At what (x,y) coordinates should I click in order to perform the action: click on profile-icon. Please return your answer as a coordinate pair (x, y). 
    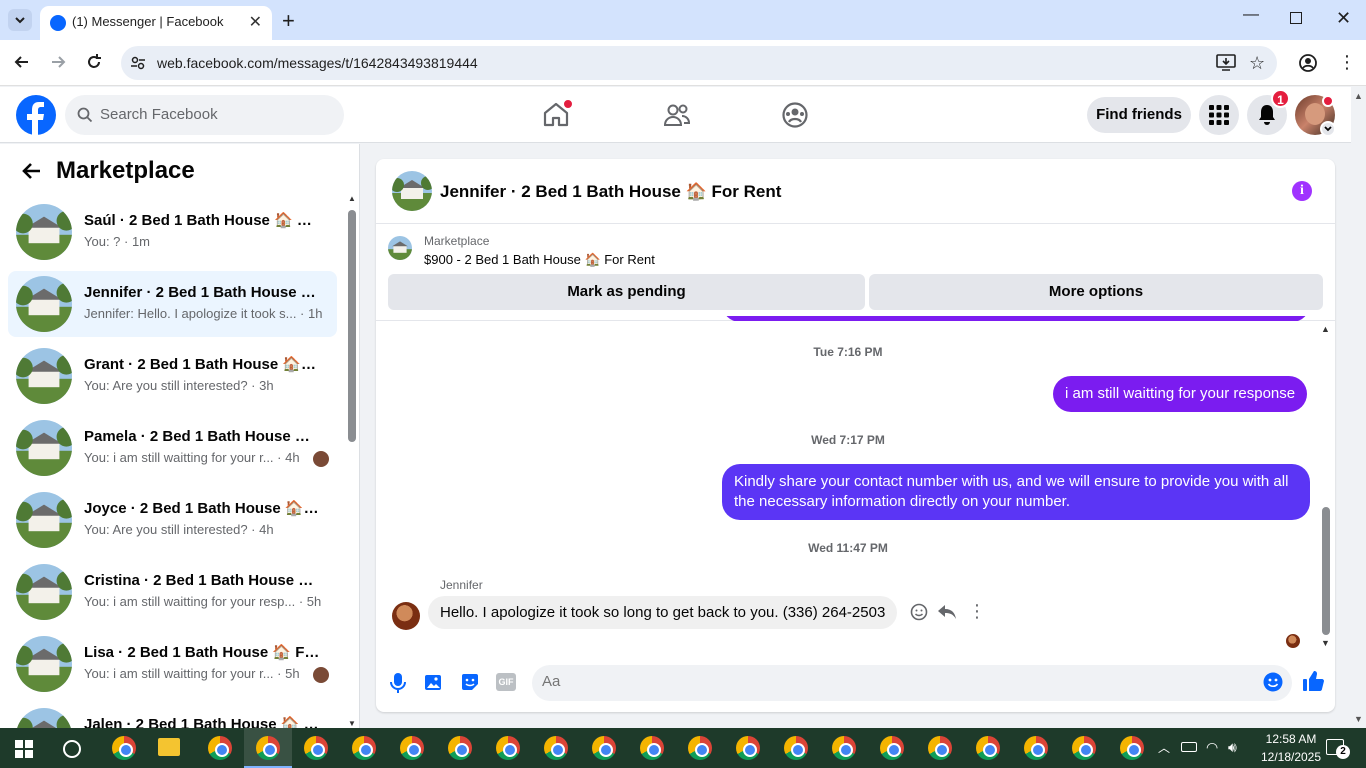
    Looking at the image, I should click on (1308, 63).